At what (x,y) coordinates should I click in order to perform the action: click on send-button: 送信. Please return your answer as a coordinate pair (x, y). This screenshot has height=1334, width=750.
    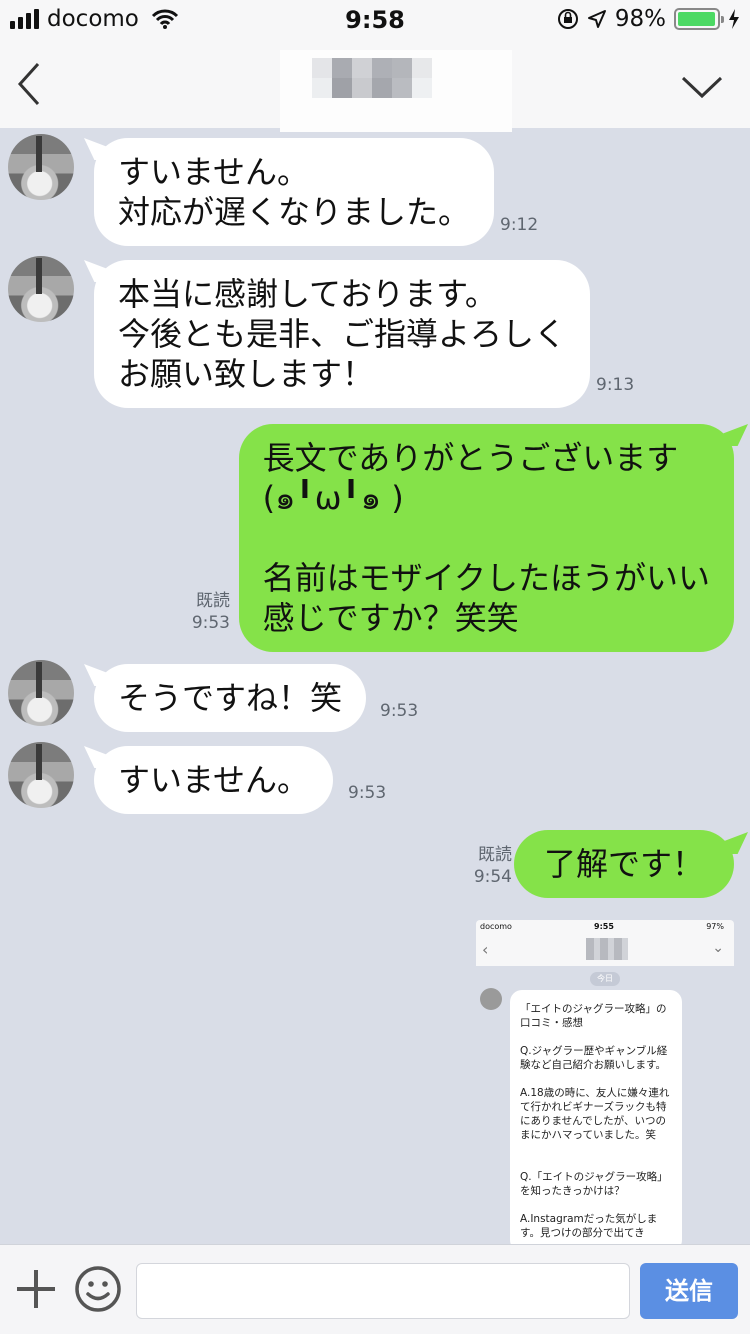
    Looking at the image, I should click on (689, 1291).